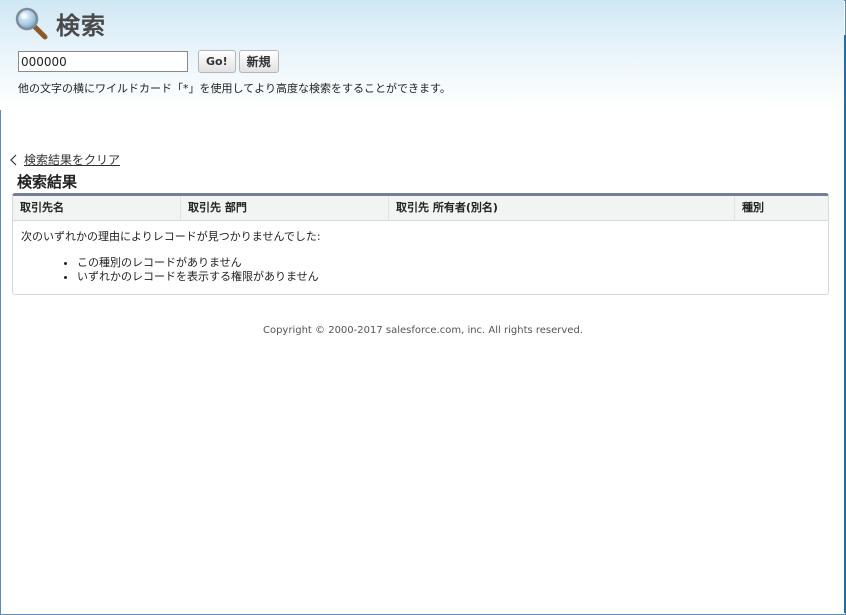 This screenshot has width=846, height=615. Describe the element at coordinates (171, 236) in the screenshot. I see `no-records-message: 次のいずれかの理由によりレコードが見つかりませんでした:` at that location.